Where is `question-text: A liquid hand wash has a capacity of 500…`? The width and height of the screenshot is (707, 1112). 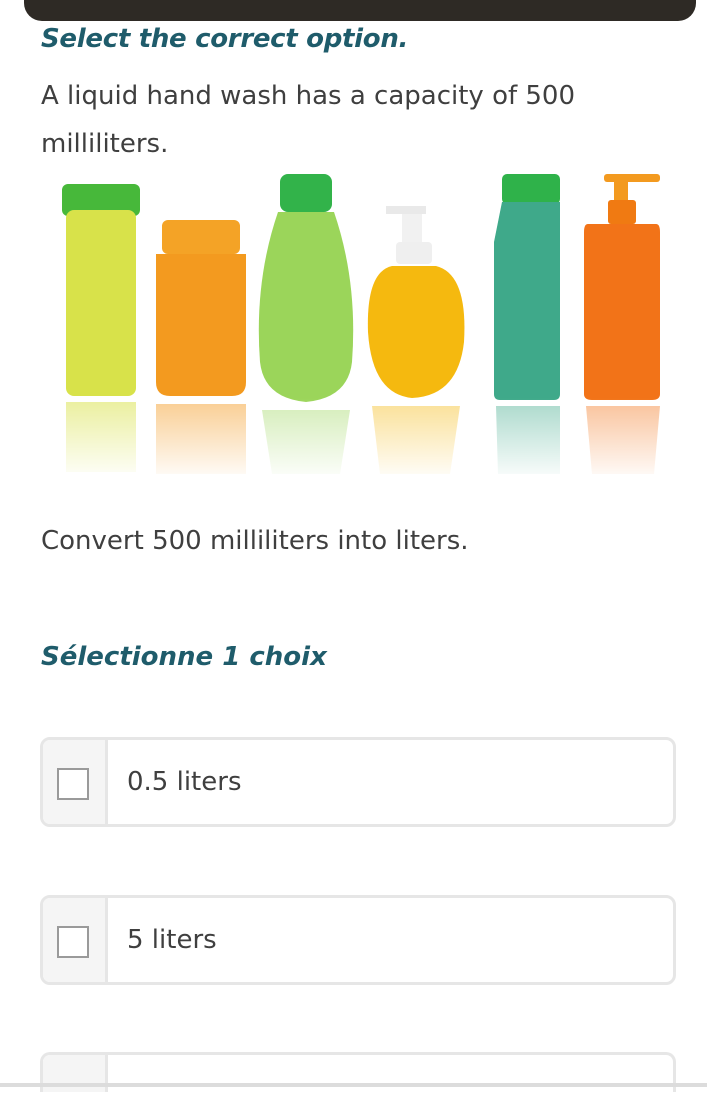 question-text: A liquid hand wash has a capacity of 500… is located at coordinates (308, 120).